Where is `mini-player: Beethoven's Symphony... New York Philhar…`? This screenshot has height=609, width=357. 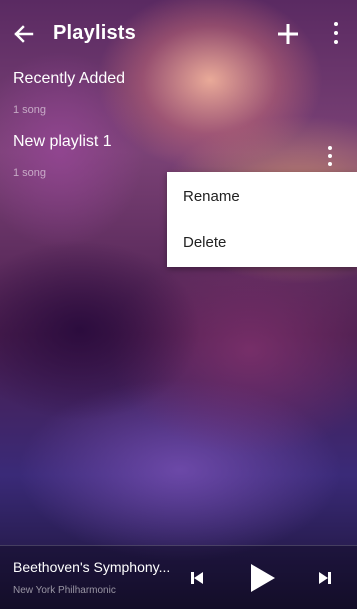
mini-player: Beethoven's Symphony... New York Philhar… is located at coordinates (178, 577).